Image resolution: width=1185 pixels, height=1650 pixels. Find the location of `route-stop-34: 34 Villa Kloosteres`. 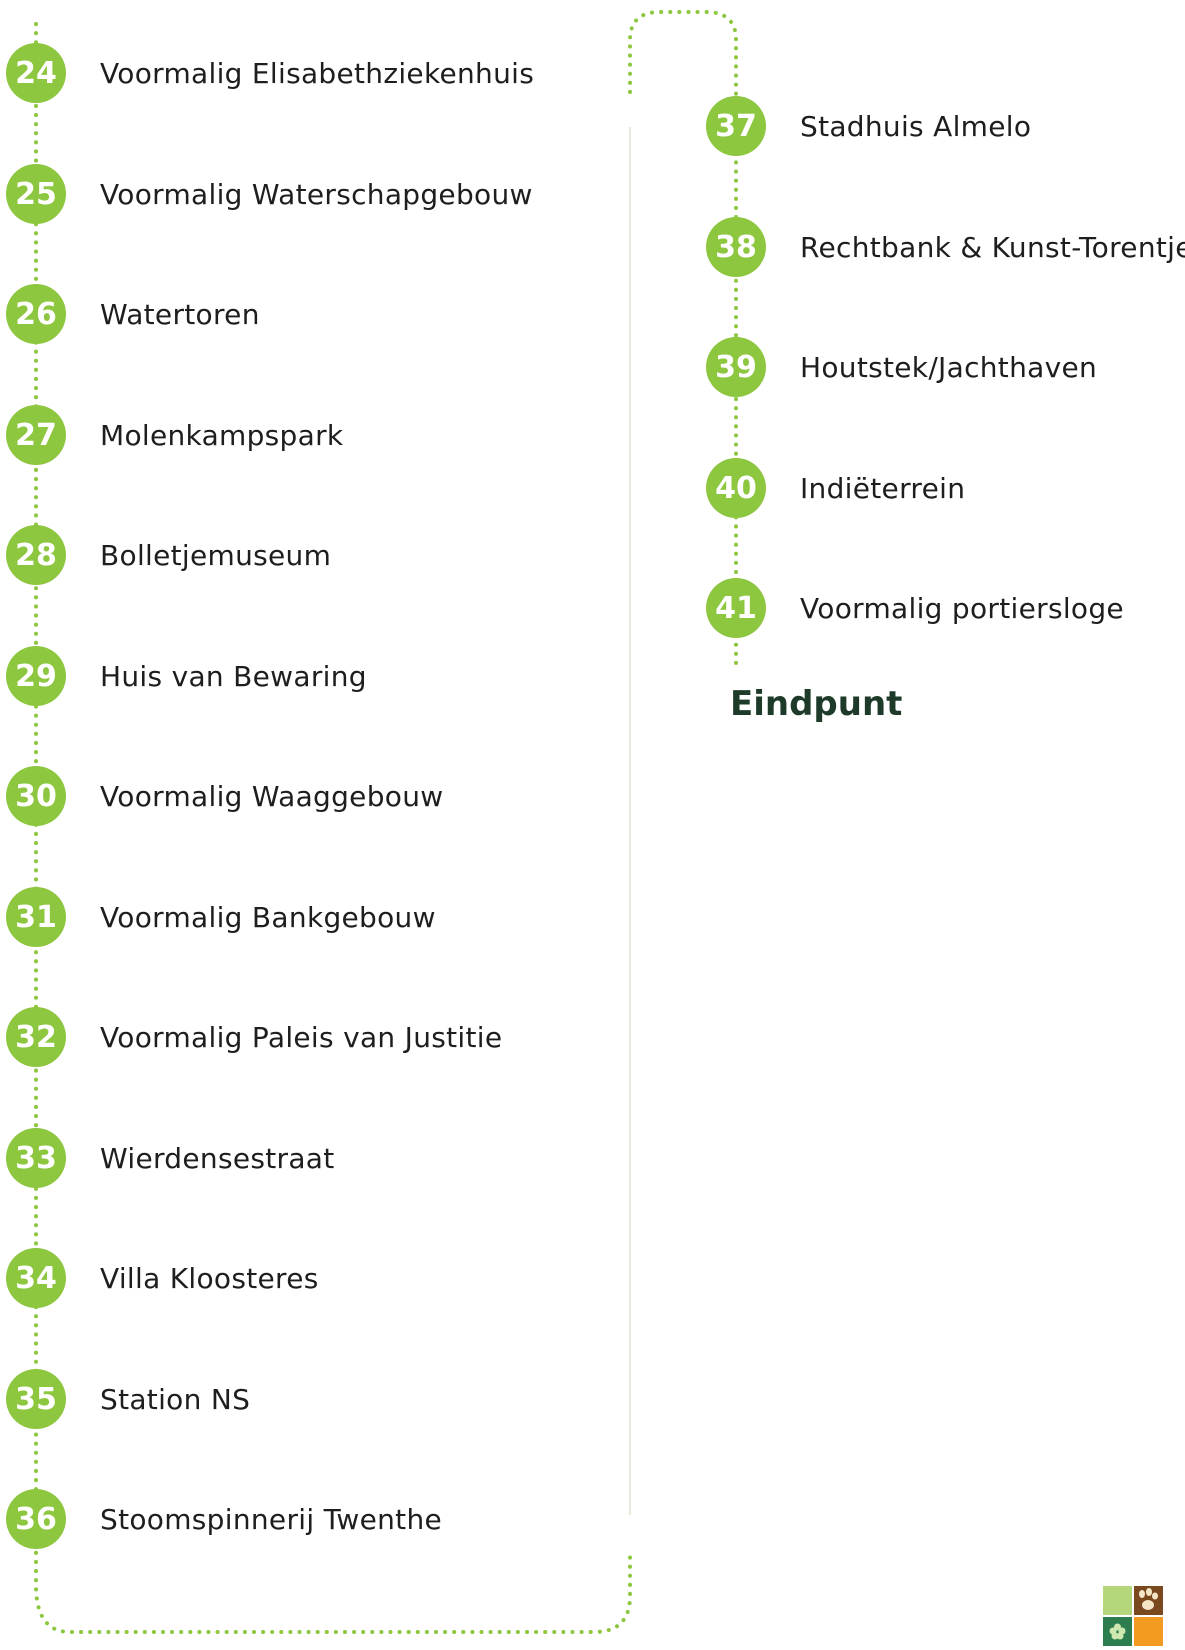

route-stop-34: 34 Villa Kloosteres is located at coordinates (162, 1278).